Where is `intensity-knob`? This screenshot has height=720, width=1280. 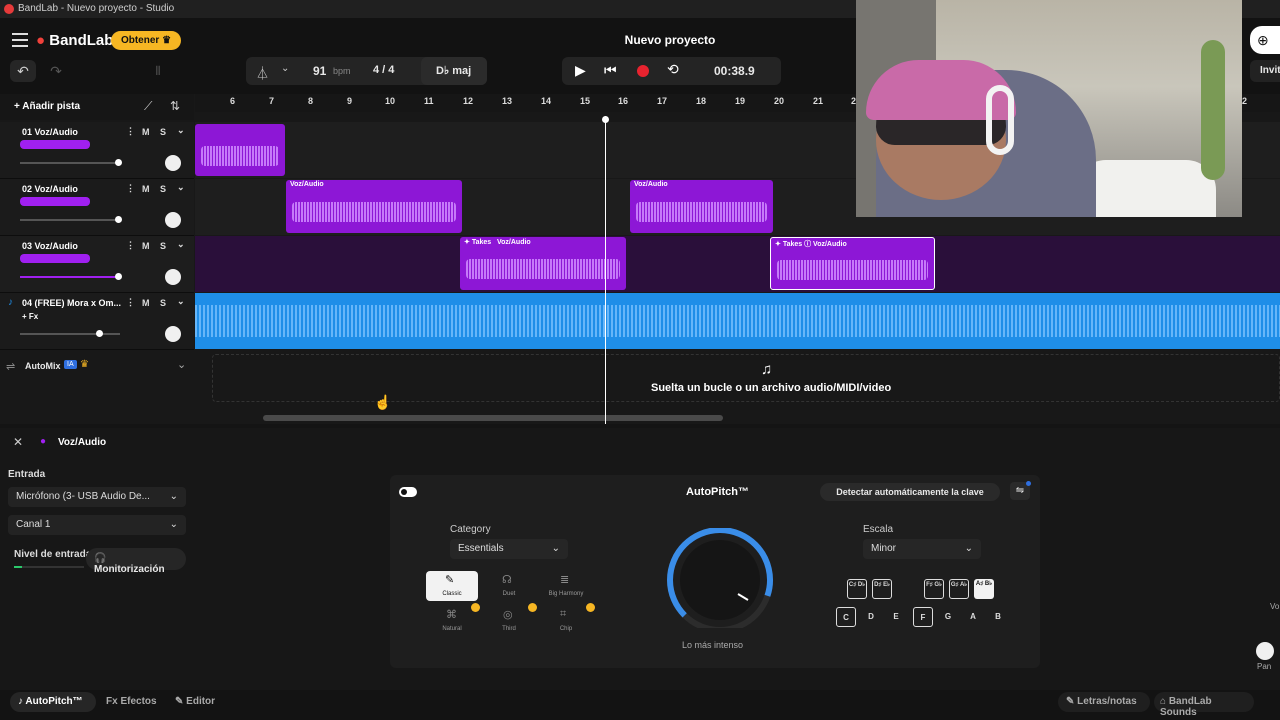 intensity-knob is located at coordinates (720, 578).